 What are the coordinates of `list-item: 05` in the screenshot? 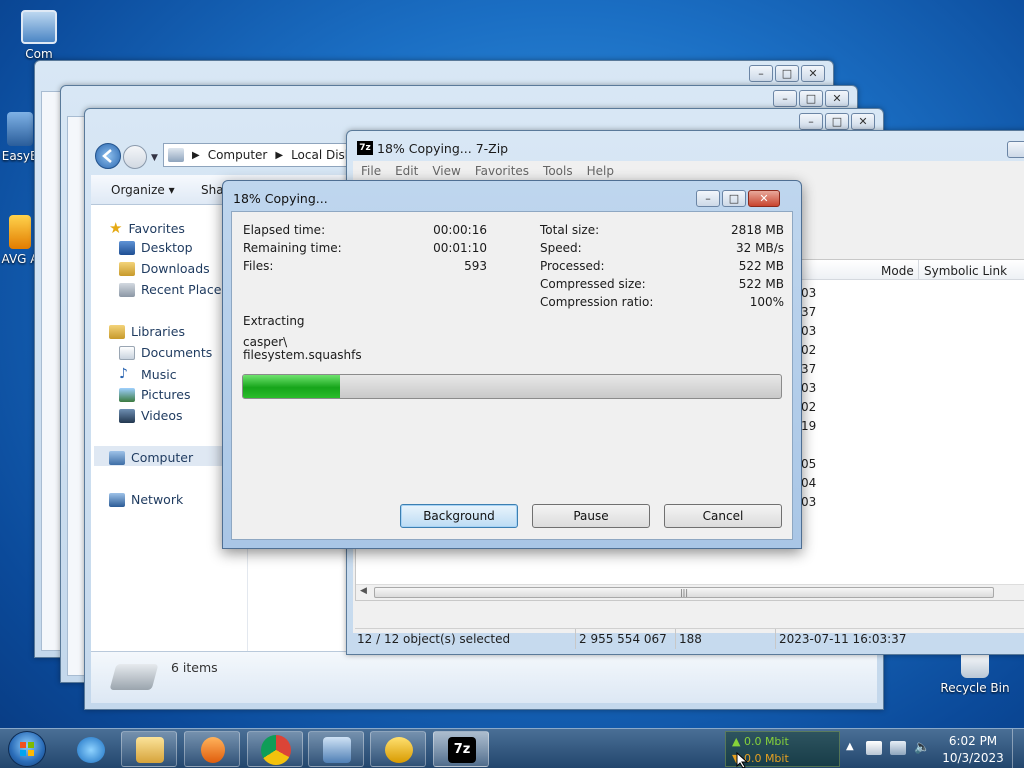 It's located at (808, 464).